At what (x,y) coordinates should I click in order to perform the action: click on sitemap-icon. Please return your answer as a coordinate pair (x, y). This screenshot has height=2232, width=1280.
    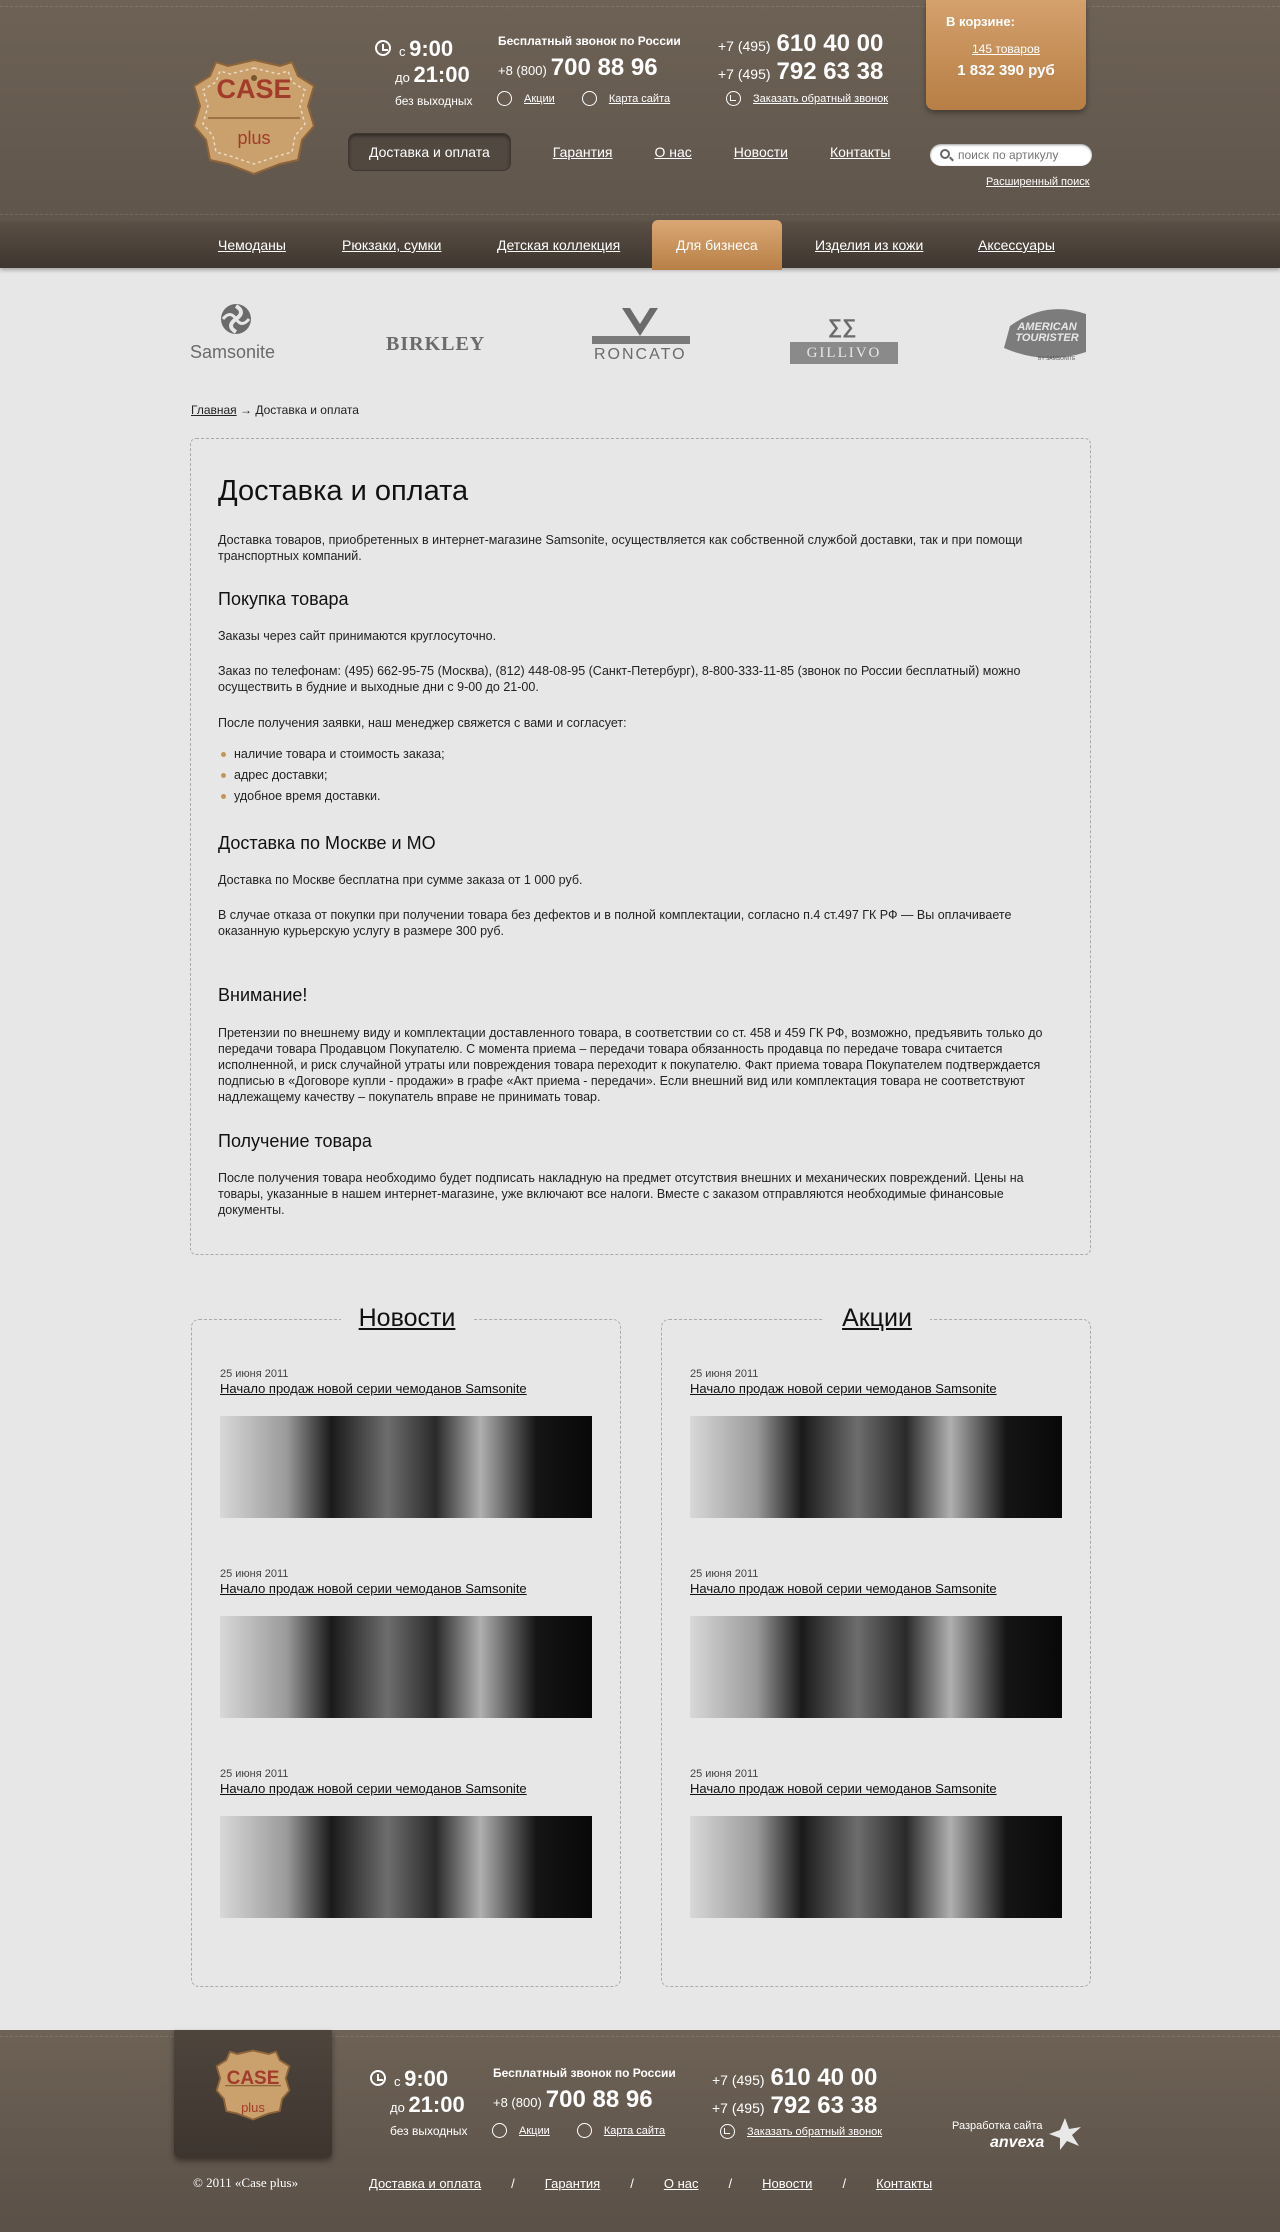
    Looking at the image, I should click on (589, 98).